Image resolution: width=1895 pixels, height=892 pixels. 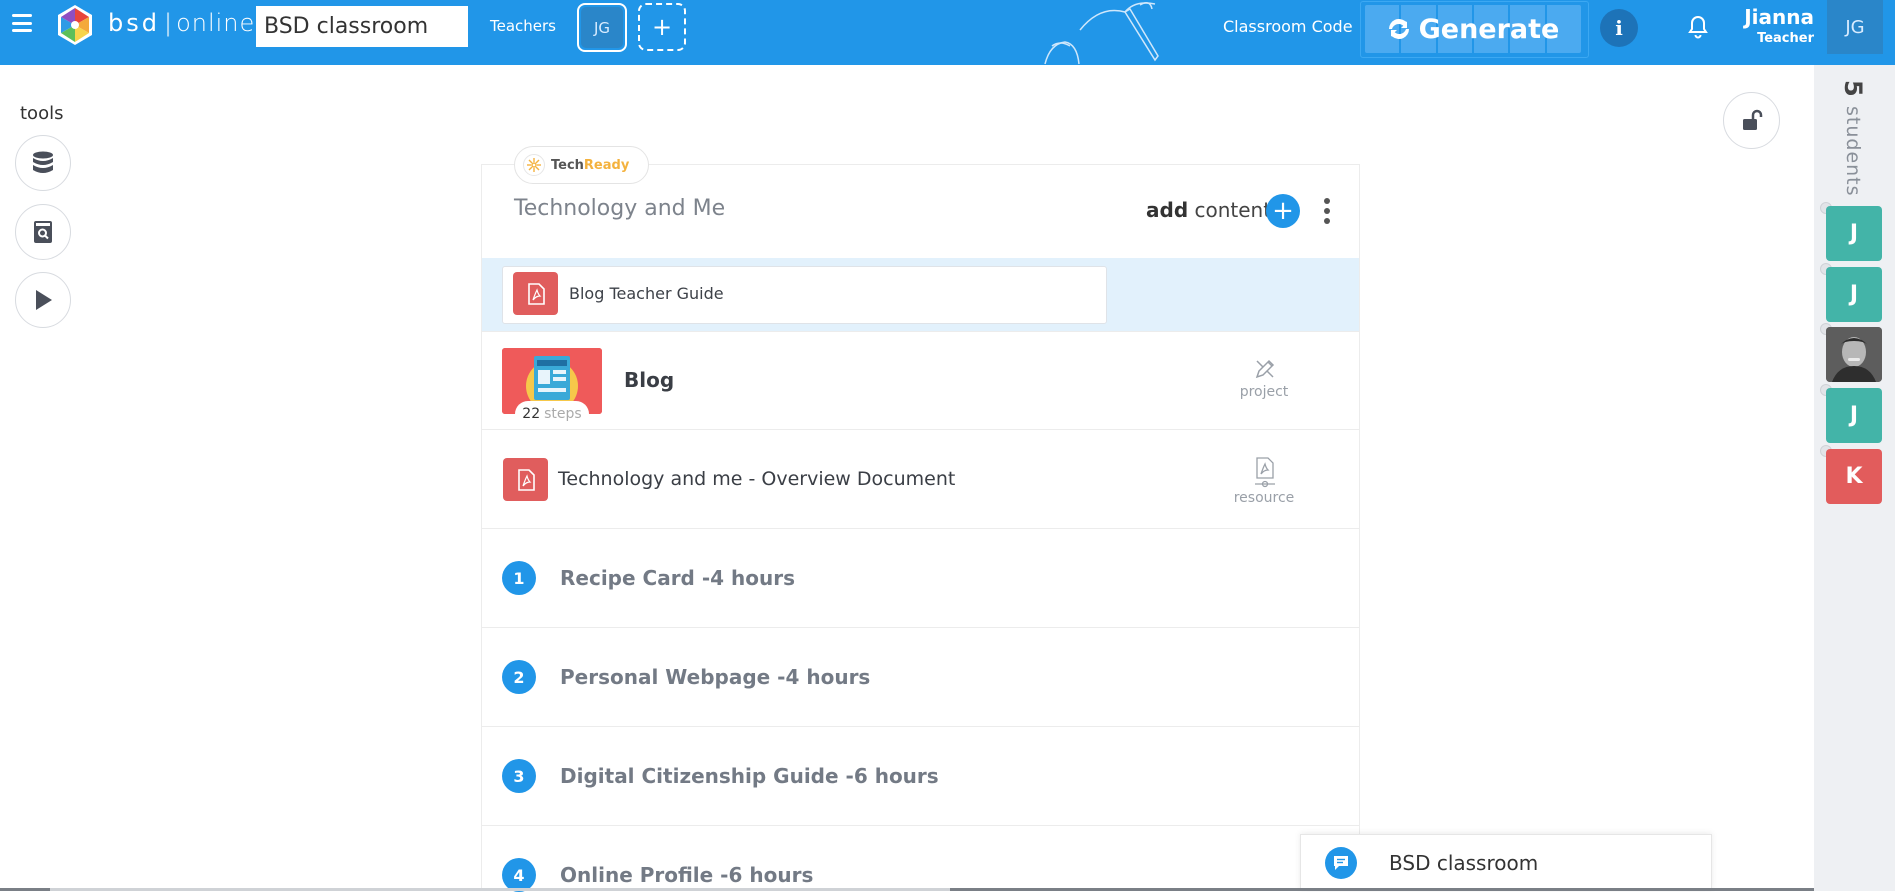 I want to click on resource-title: Technology and me - Overview Document, so click(x=756, y=479).